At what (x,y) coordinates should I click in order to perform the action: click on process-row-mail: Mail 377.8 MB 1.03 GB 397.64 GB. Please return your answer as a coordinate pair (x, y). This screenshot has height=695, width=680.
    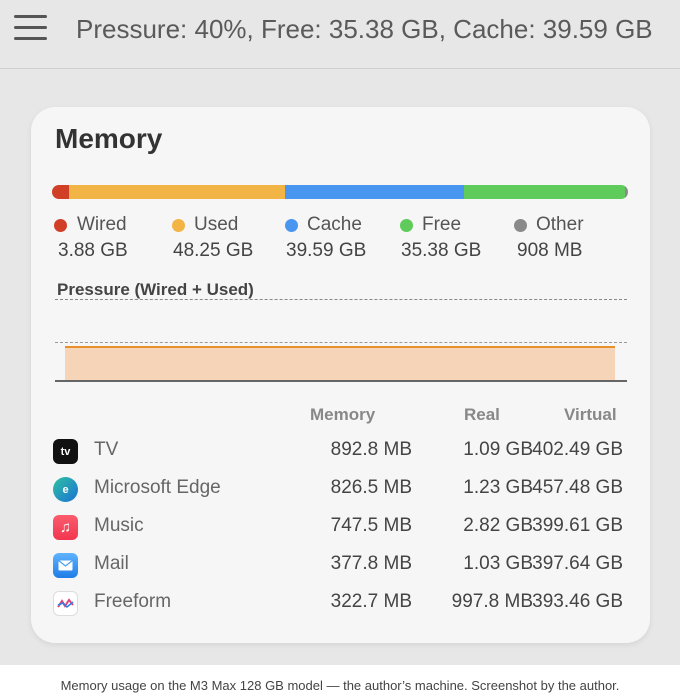
    Looking at the image, I should click on (341, 567).